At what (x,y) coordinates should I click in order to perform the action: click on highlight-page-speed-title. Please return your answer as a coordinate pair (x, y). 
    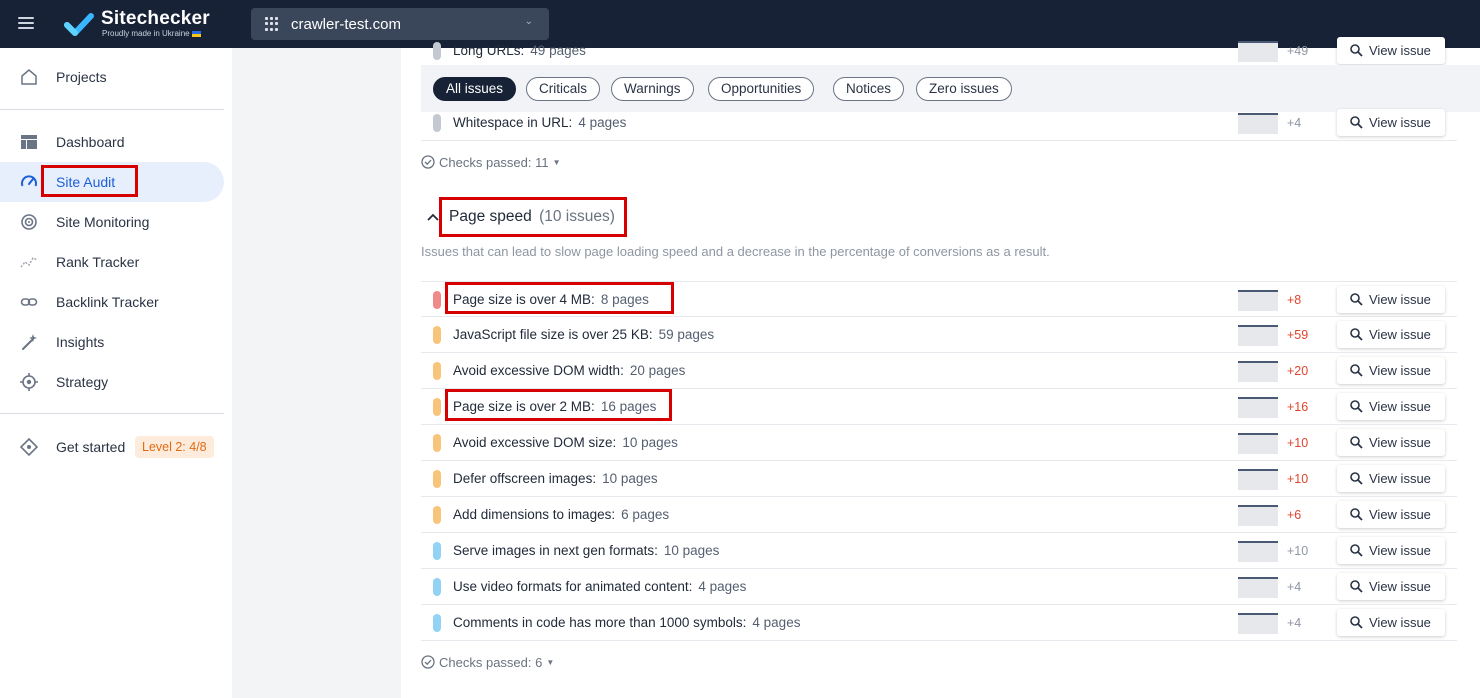
    Looking at the image, I should click on (533, 217).